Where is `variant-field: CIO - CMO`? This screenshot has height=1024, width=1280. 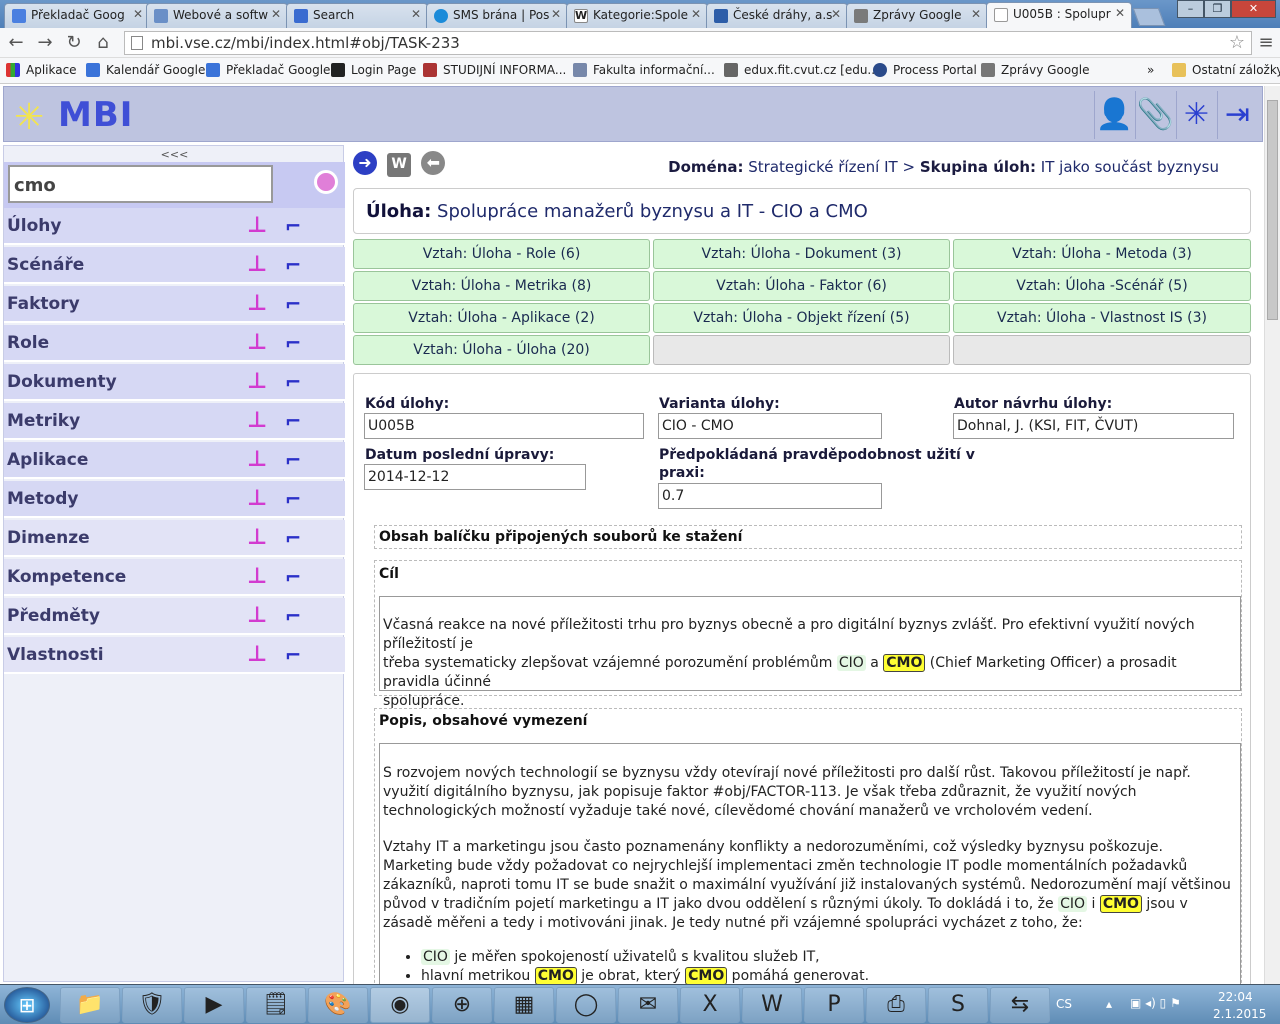 variant-field: CIO - CMO is located at coordinates (770, 426).